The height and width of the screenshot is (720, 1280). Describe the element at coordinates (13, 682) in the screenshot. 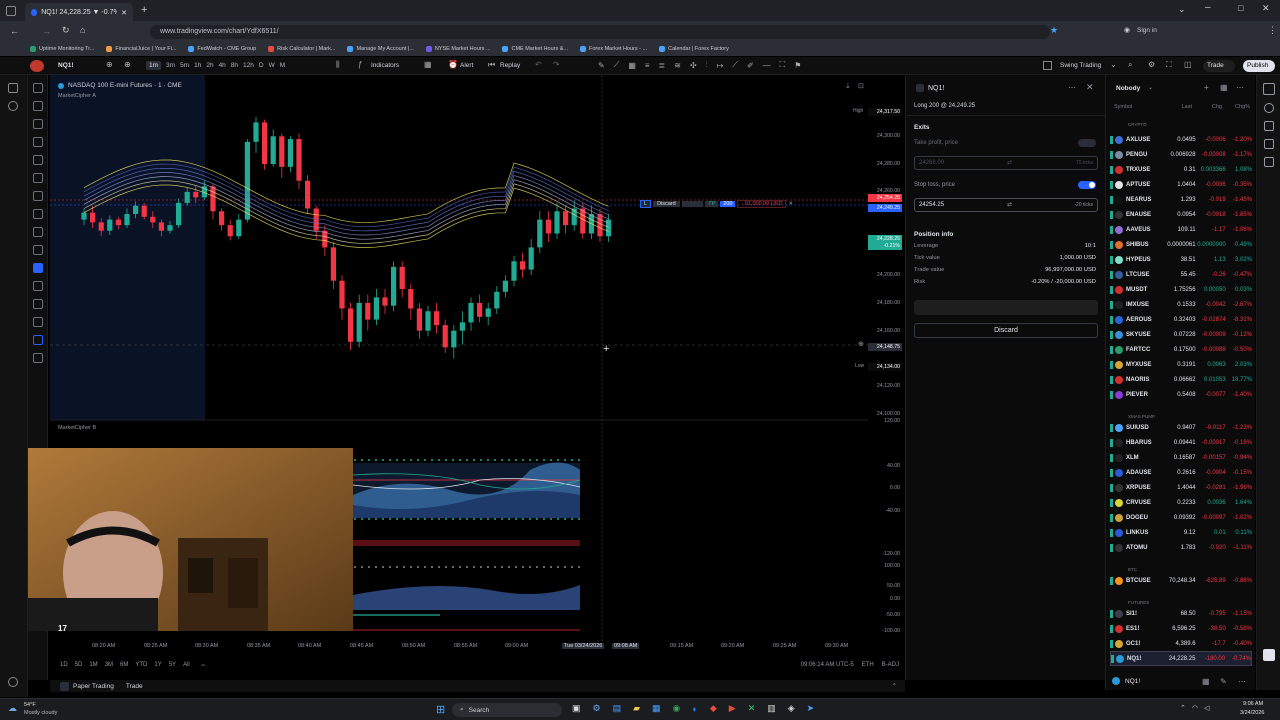

I see `settings-icon` at that location.